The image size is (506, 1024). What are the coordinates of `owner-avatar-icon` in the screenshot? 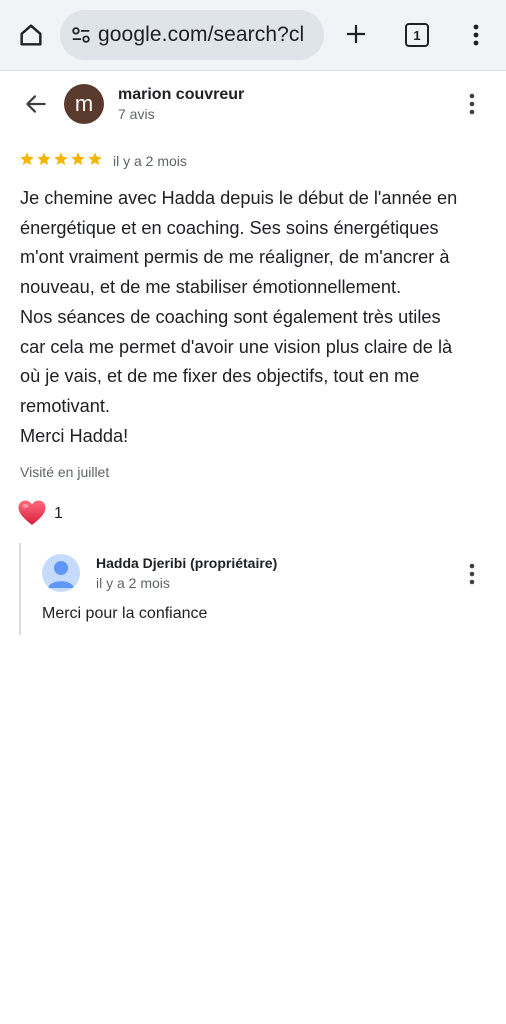 It's located at (61, 573).